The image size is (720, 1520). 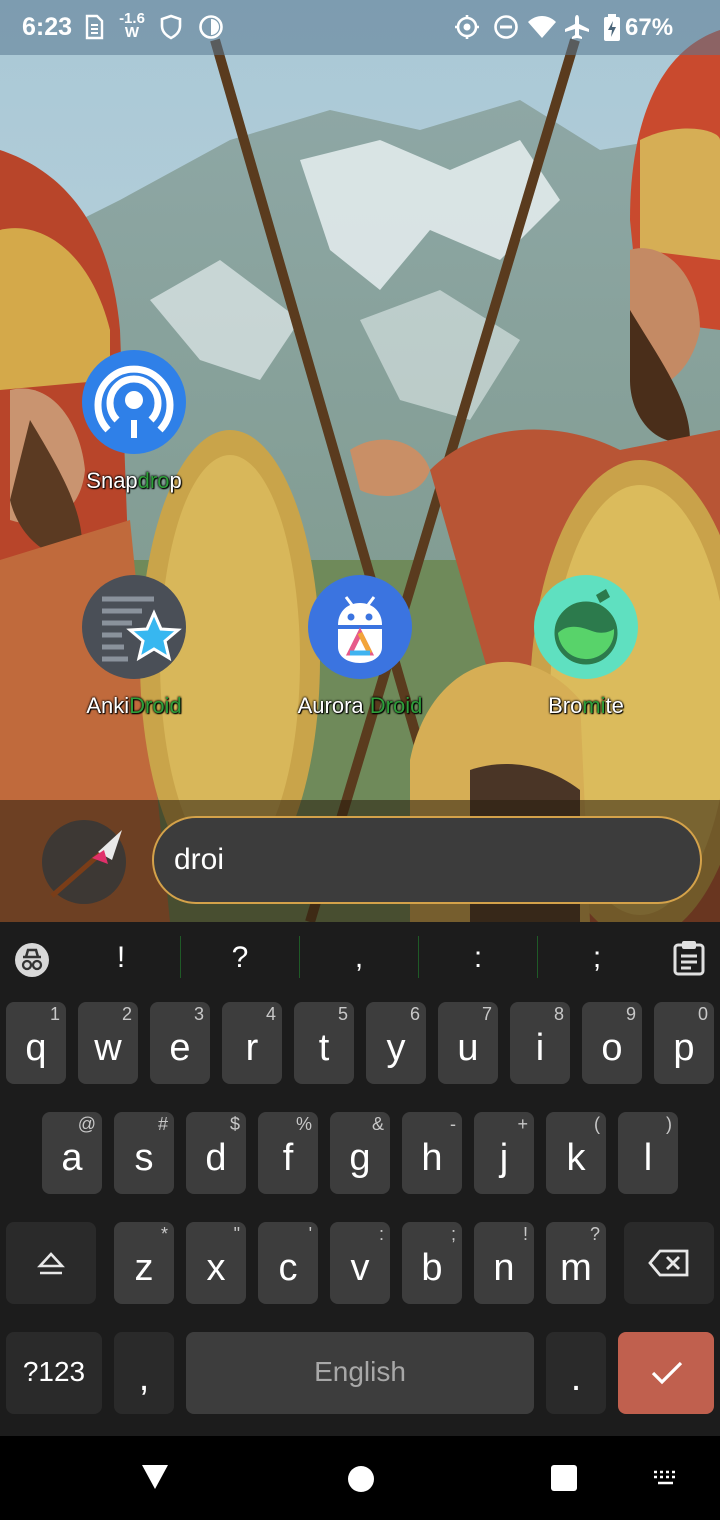 I want to click on key-hint: +, so click(x=522, y=1124).